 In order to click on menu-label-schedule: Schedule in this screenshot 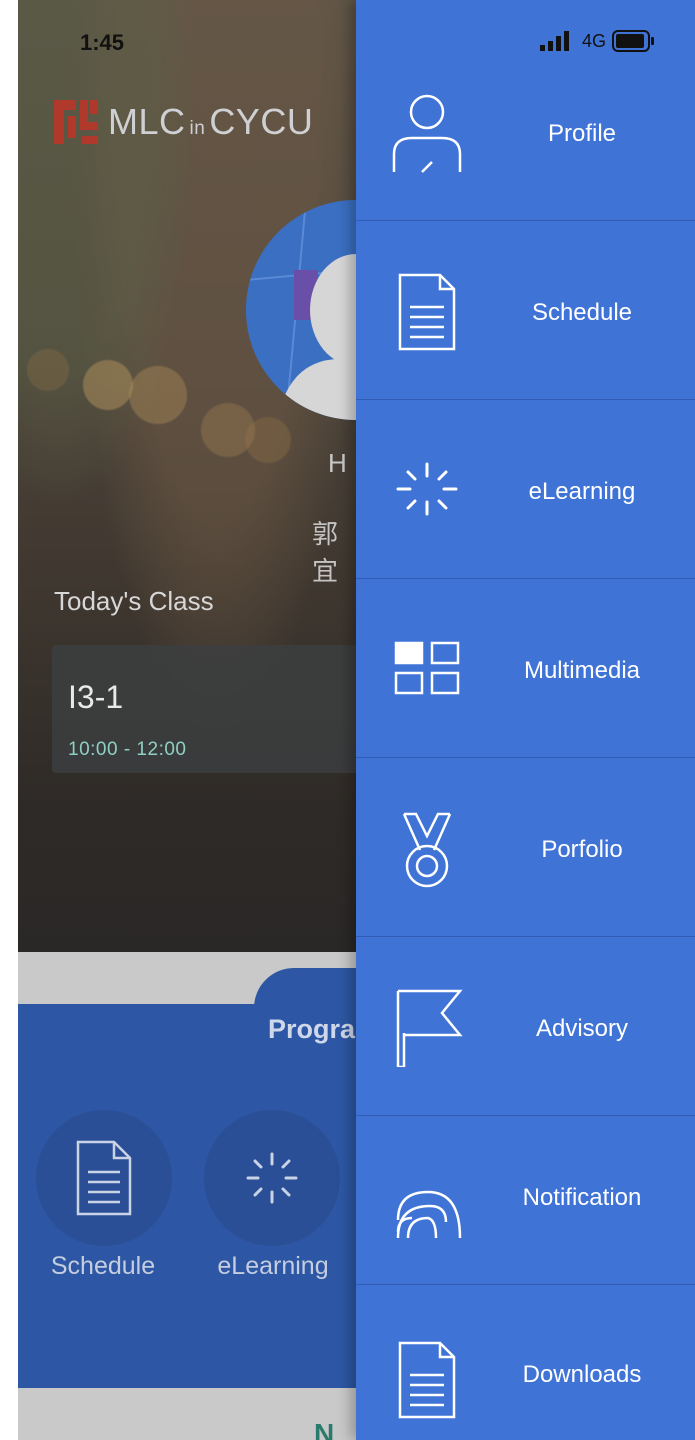, I will do `click(582, 312)`.